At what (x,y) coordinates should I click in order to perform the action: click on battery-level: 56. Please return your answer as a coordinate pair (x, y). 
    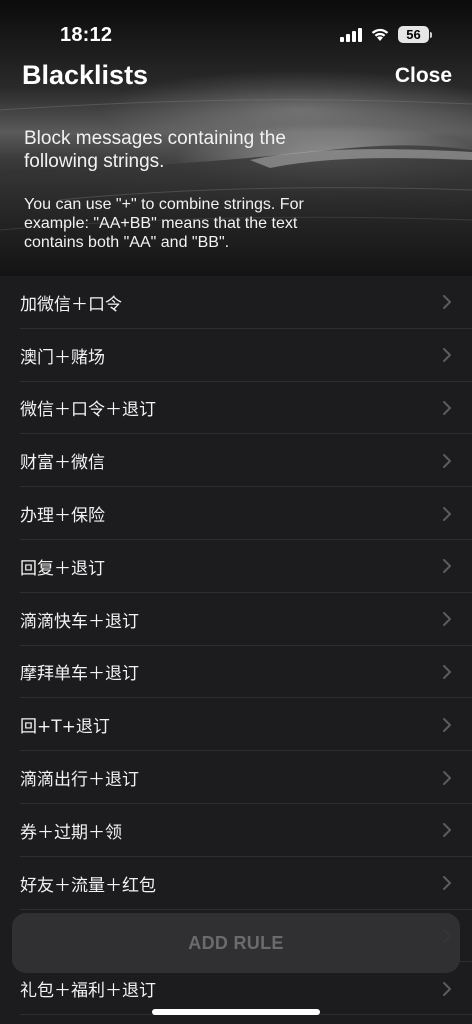
    Looking at the image, I should click on (413, 34).